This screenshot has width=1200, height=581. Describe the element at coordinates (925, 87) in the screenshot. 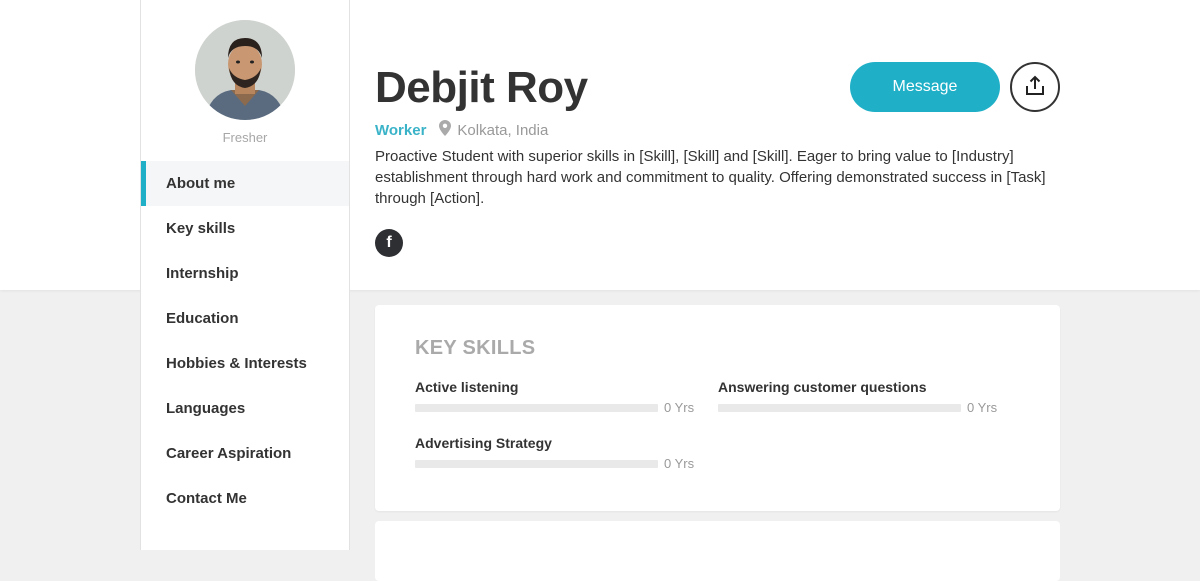

I see `message-button: Message` at that location.